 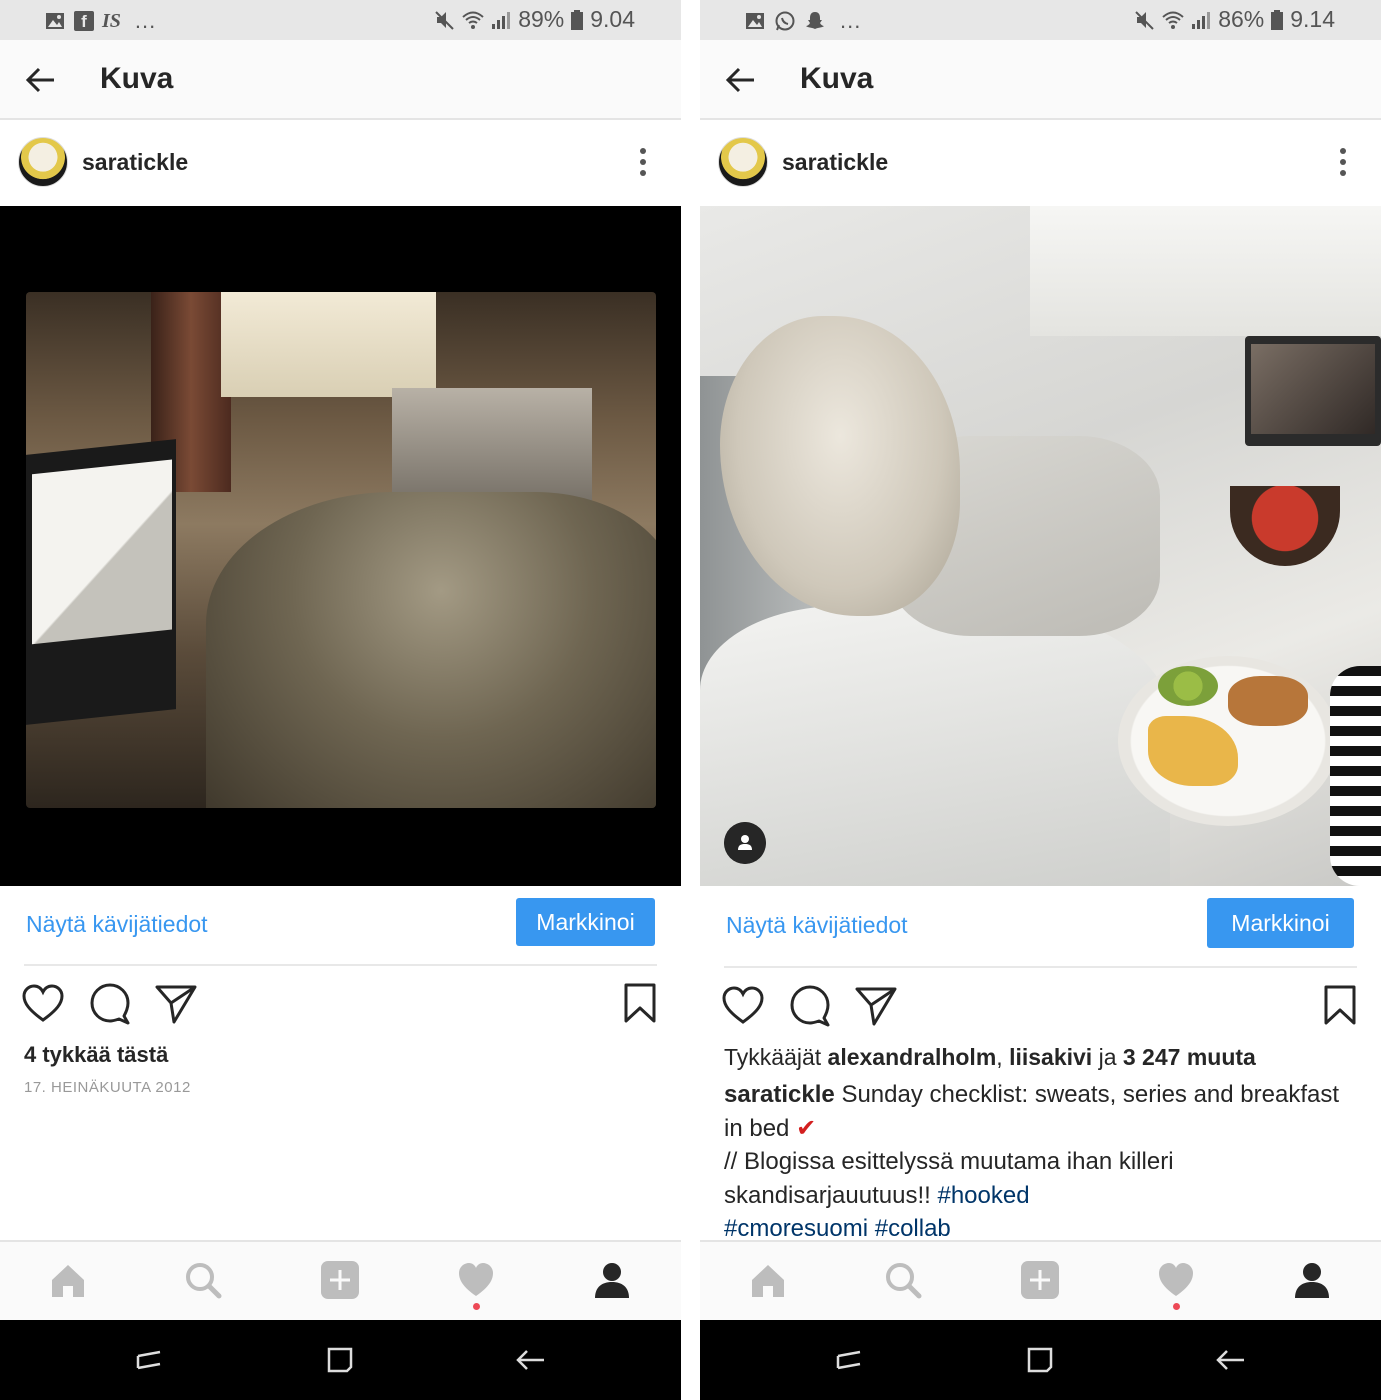 I want to click on hashtag-link: #hooked, so click(x=983, y=1195).